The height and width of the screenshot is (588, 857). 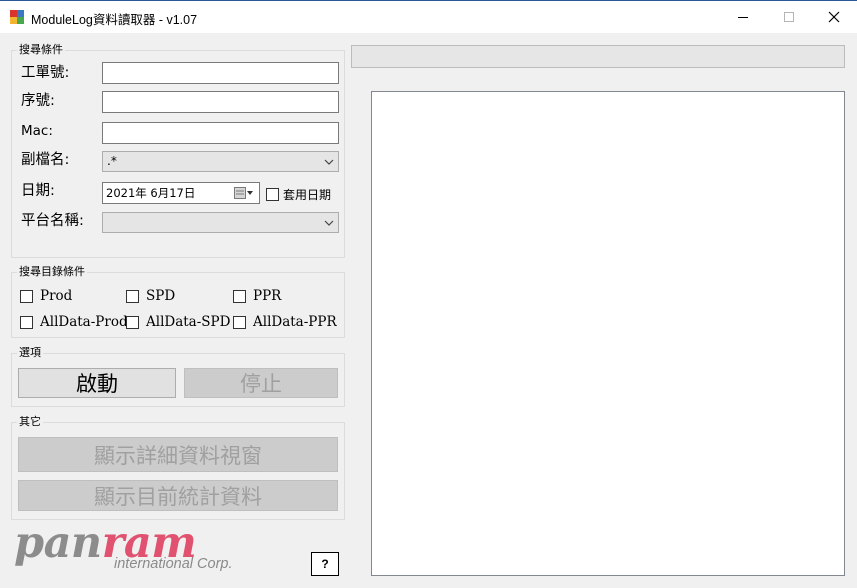 I want to click on prod-label: Prod, so click(x=56, y=296).